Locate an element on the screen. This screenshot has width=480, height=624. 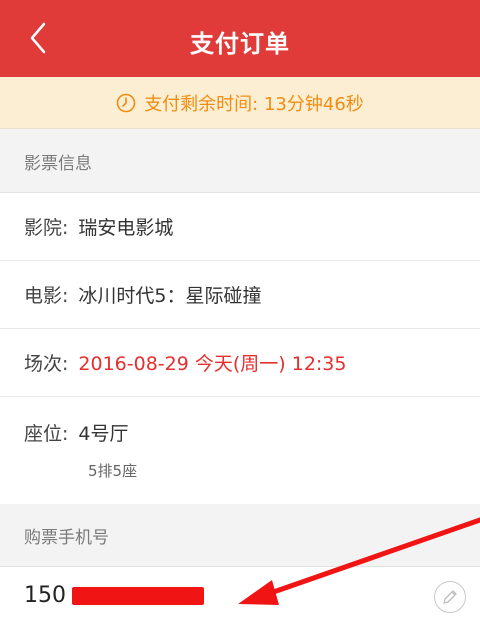
app-header: 支付订单 is located at coordinates (240, 38).